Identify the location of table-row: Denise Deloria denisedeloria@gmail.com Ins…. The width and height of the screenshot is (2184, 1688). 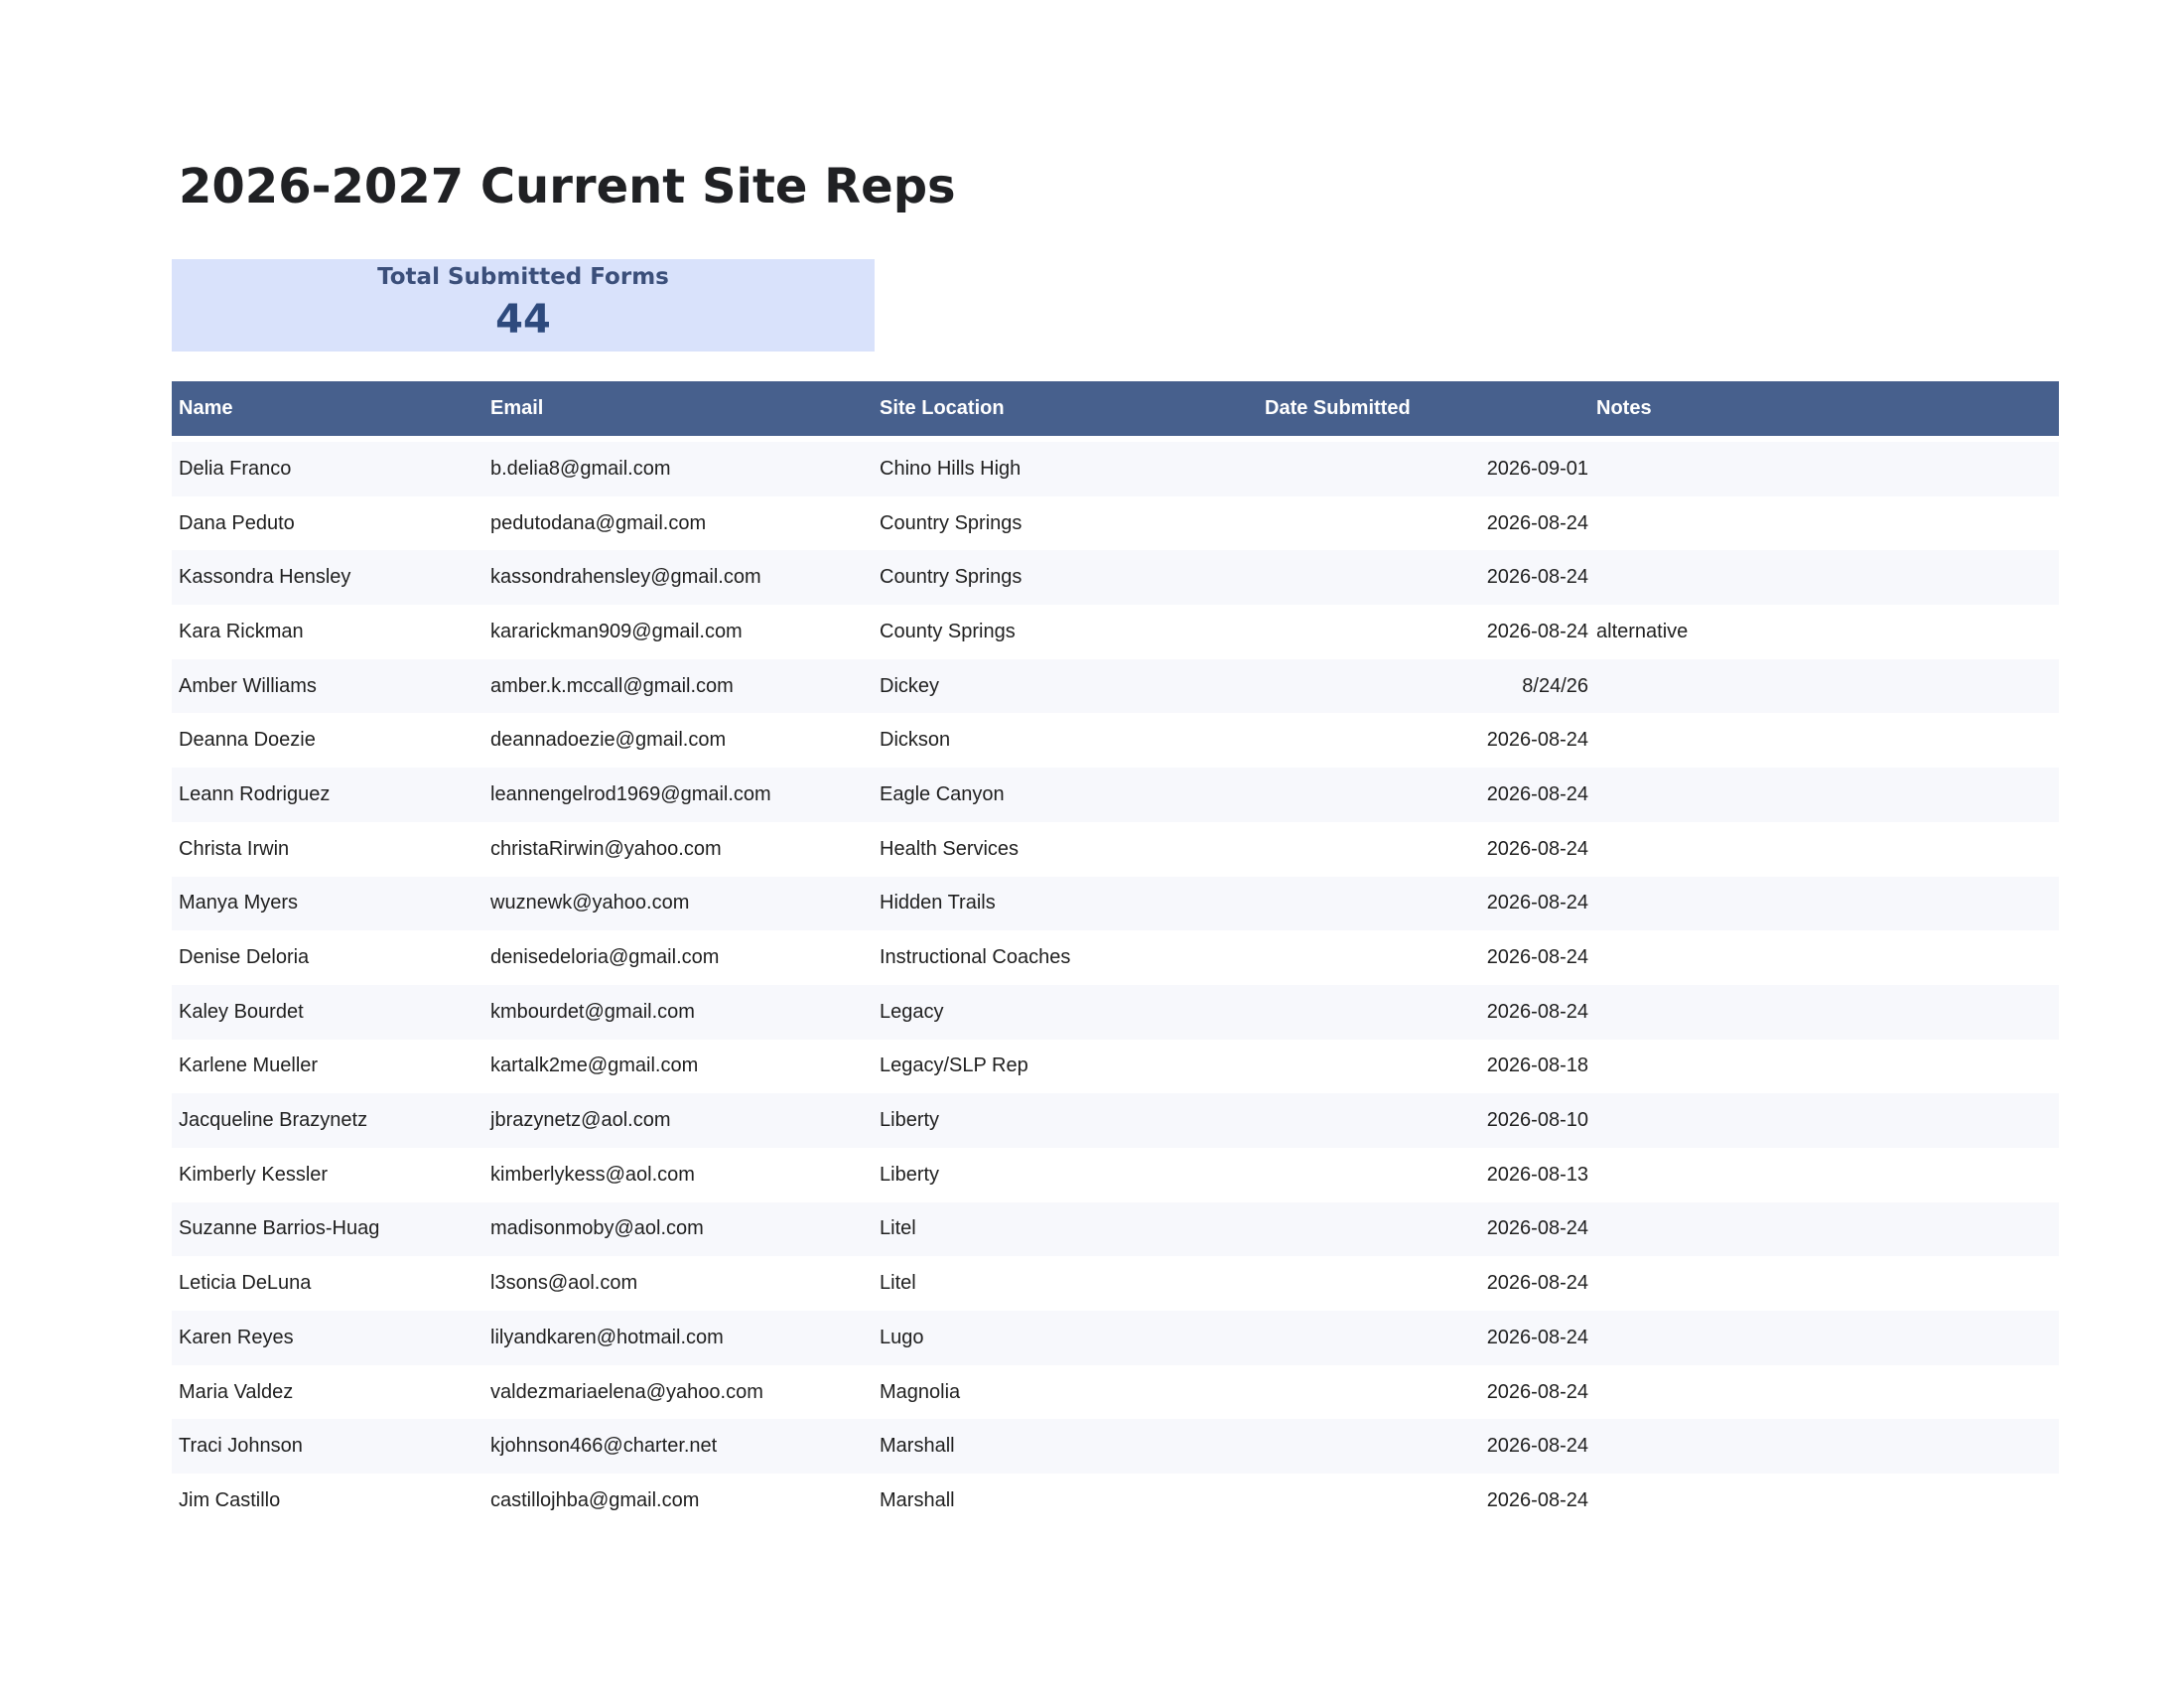
(1115, 957).